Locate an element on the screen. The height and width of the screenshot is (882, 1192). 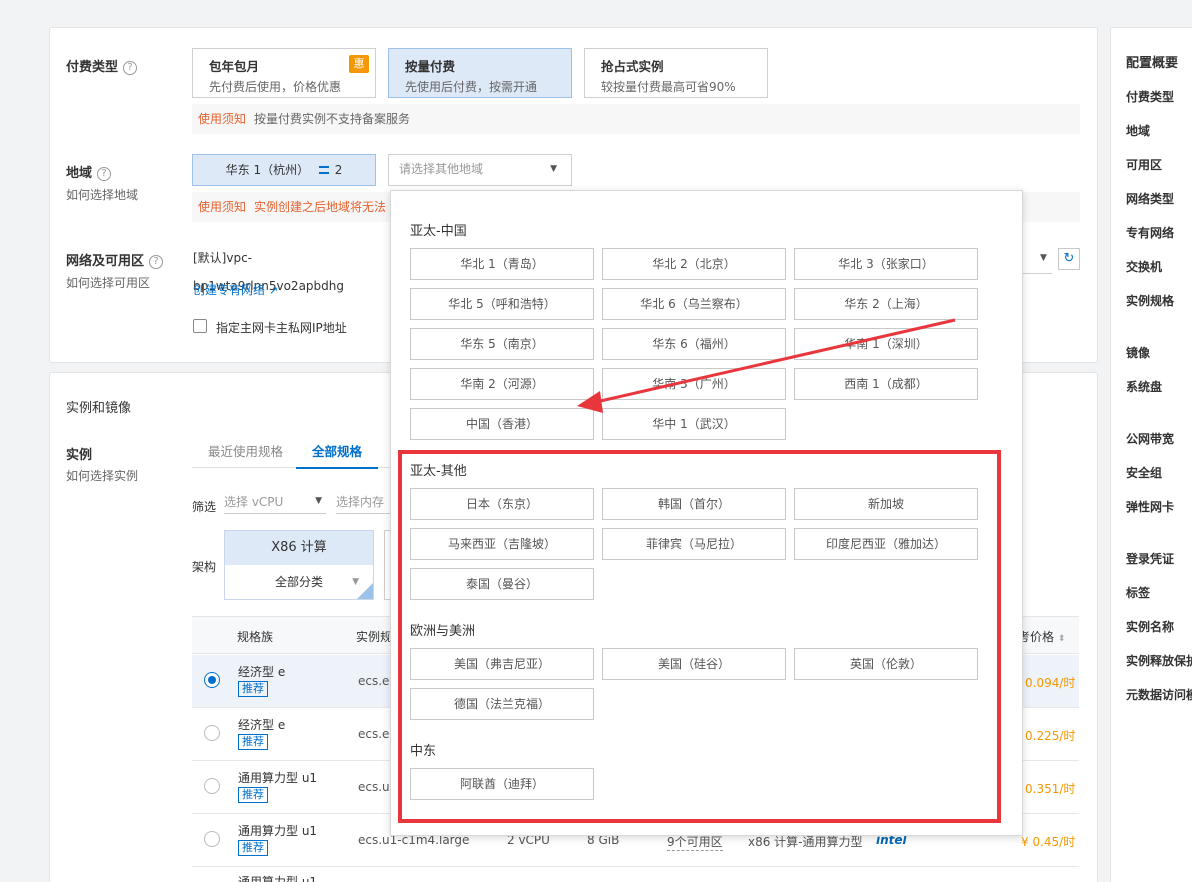
other-region-placeholder: 请选择其他地域 is located at coordinates (441, 169).